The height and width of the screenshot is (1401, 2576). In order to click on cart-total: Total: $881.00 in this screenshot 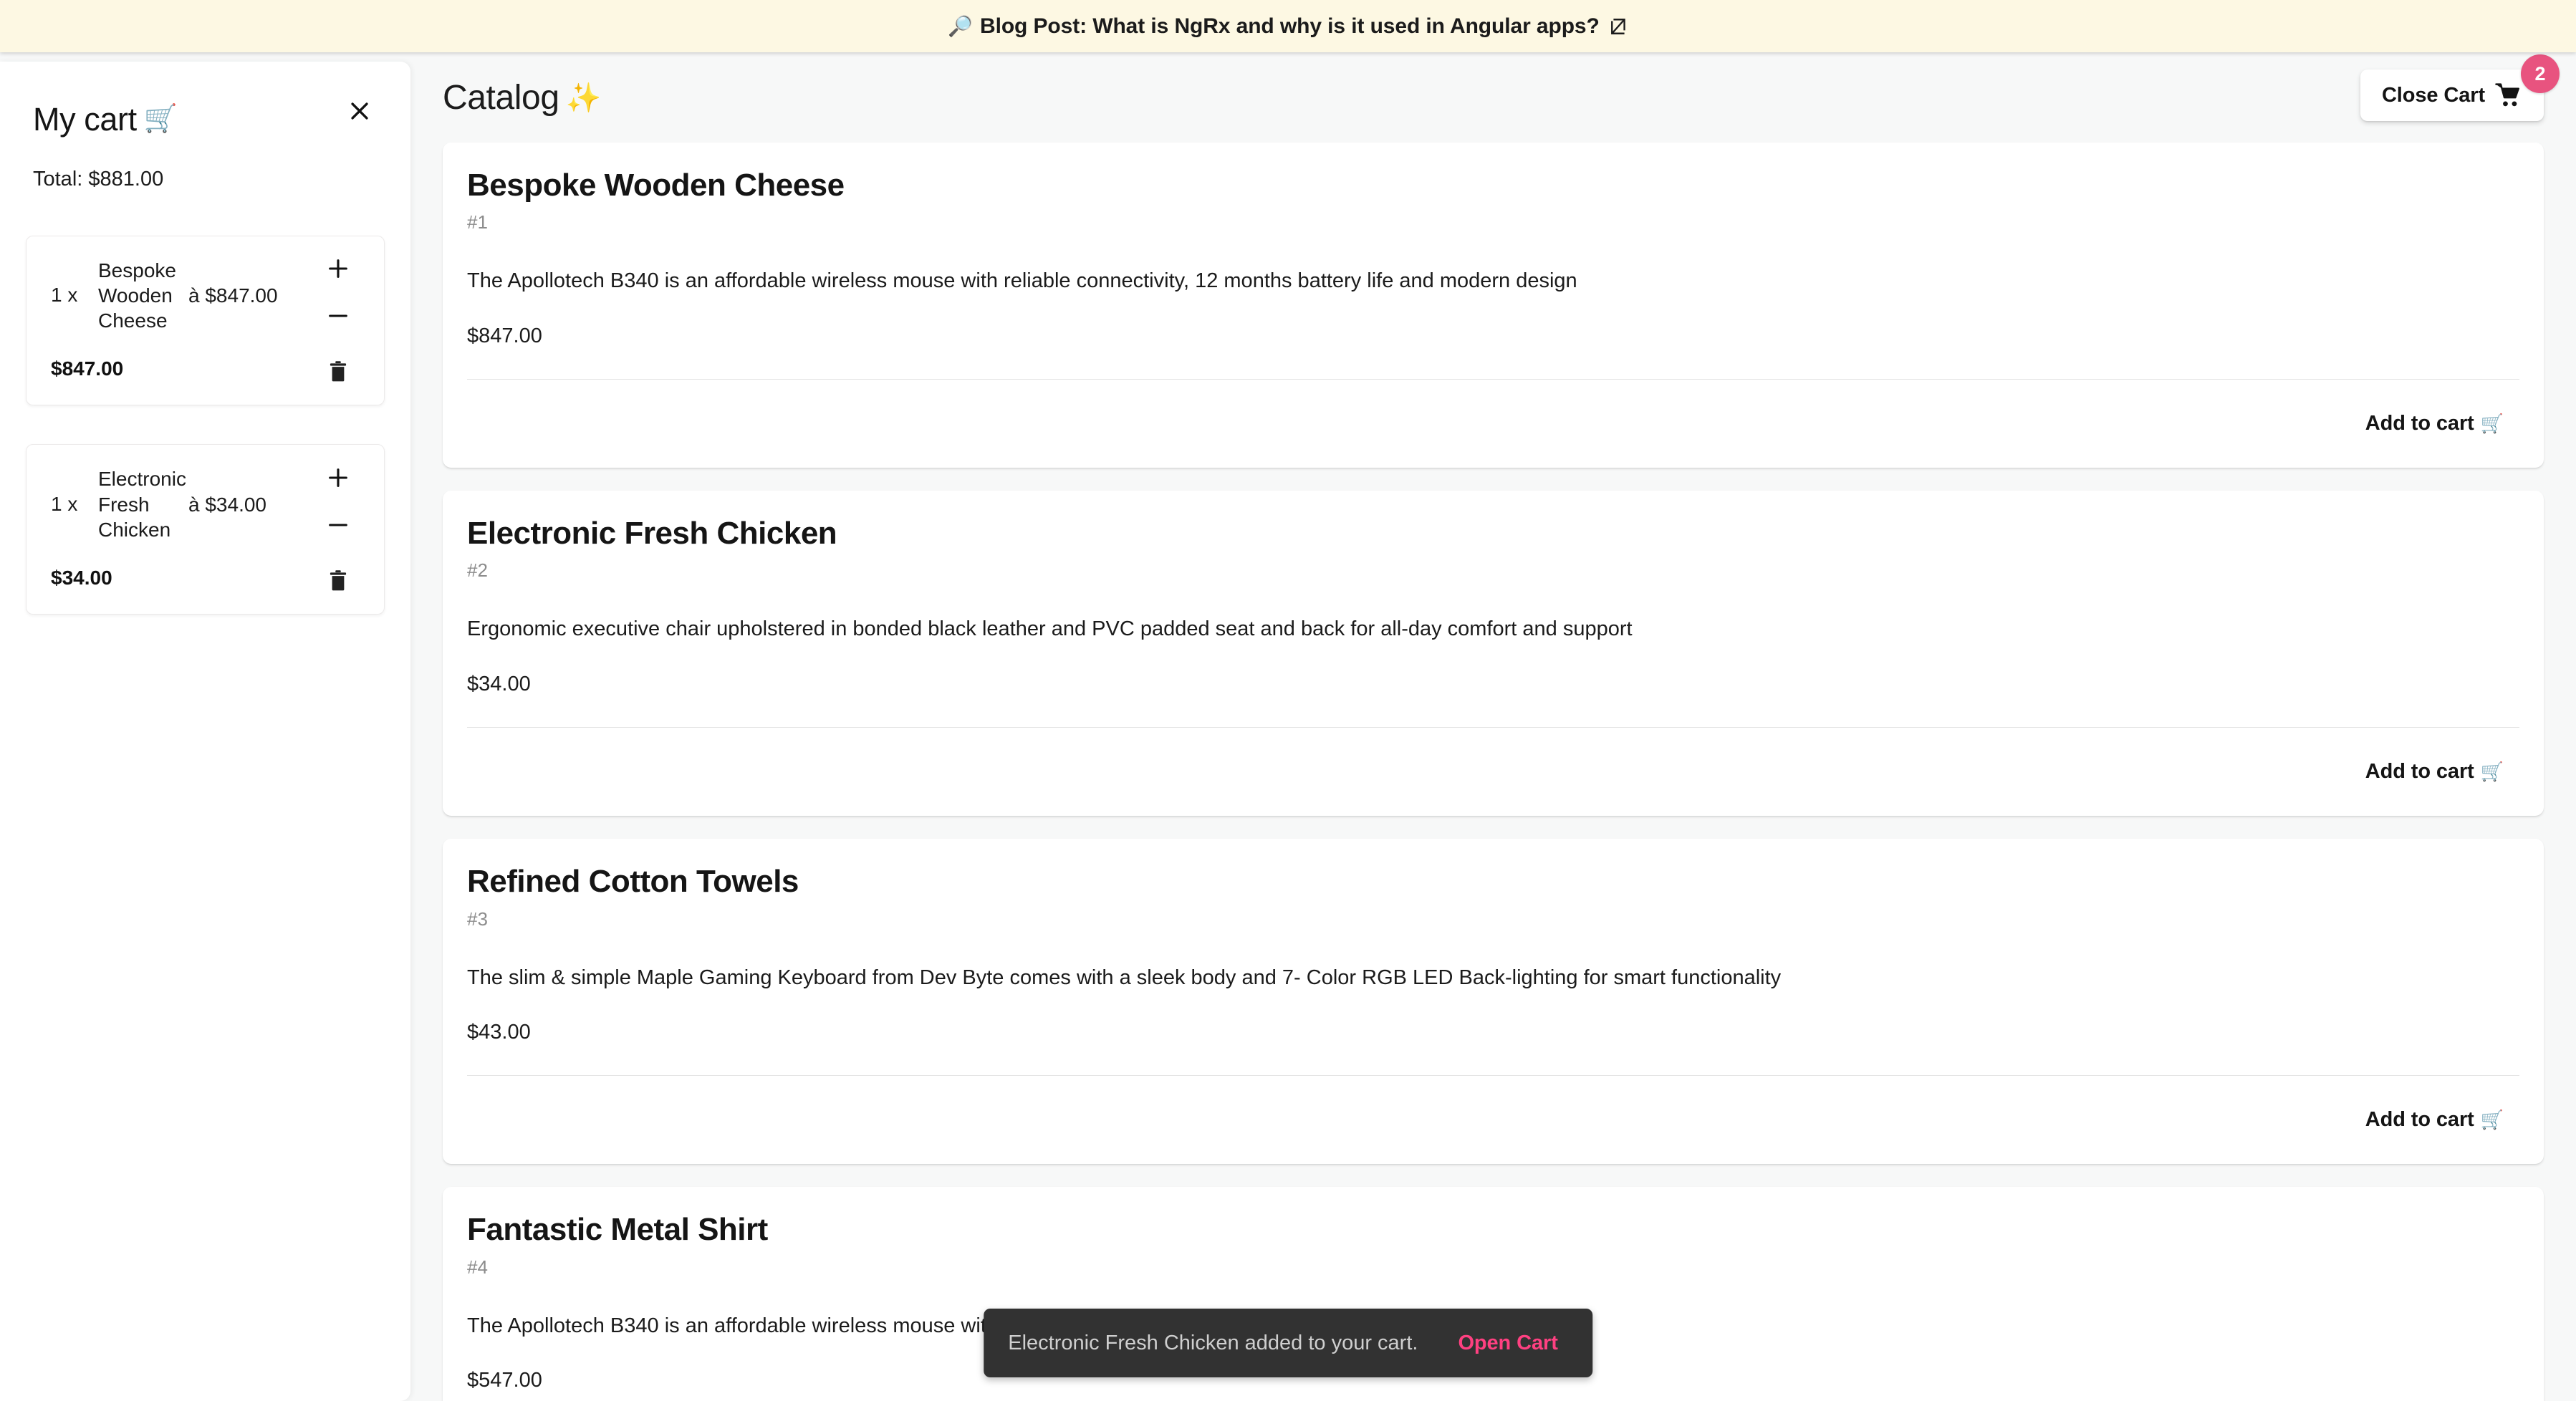, I will do `click(99, 179)`.